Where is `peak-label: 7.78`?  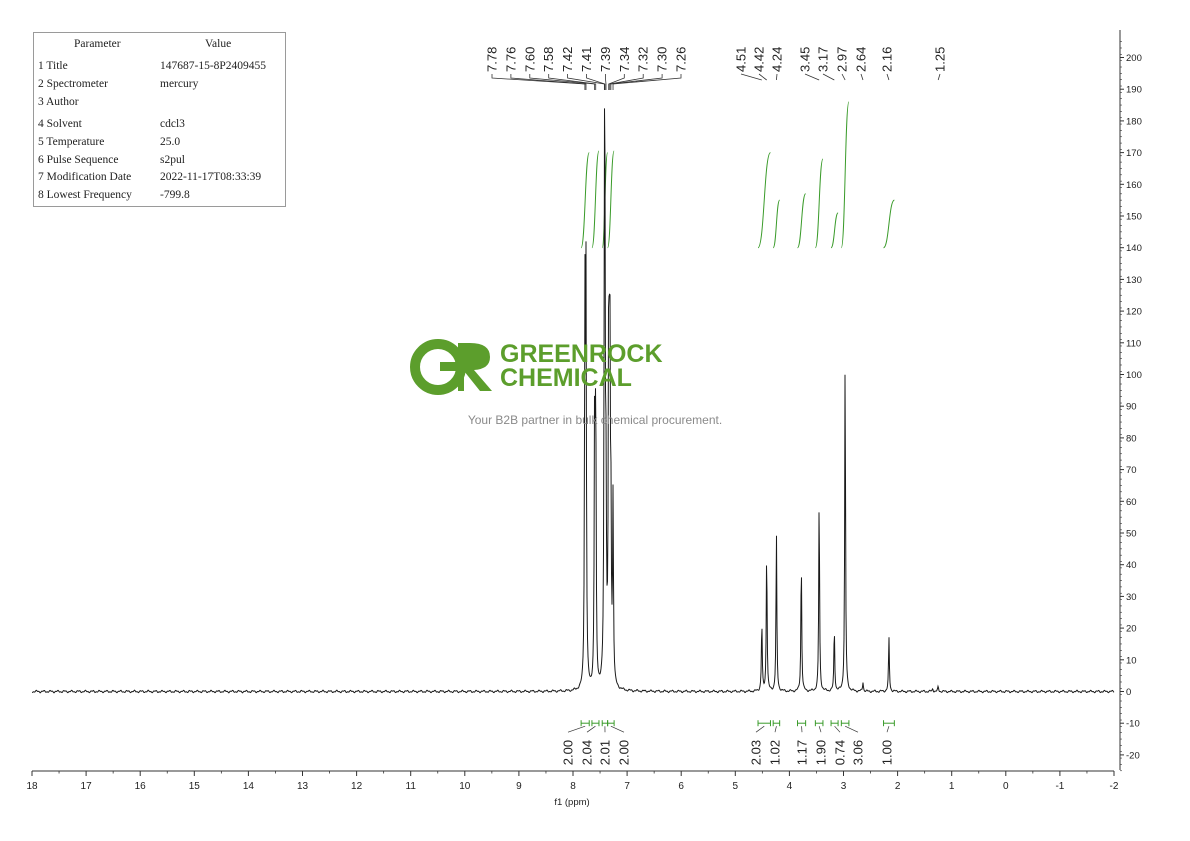
peak-label: 7.78 is located at coordinates (492, 59).